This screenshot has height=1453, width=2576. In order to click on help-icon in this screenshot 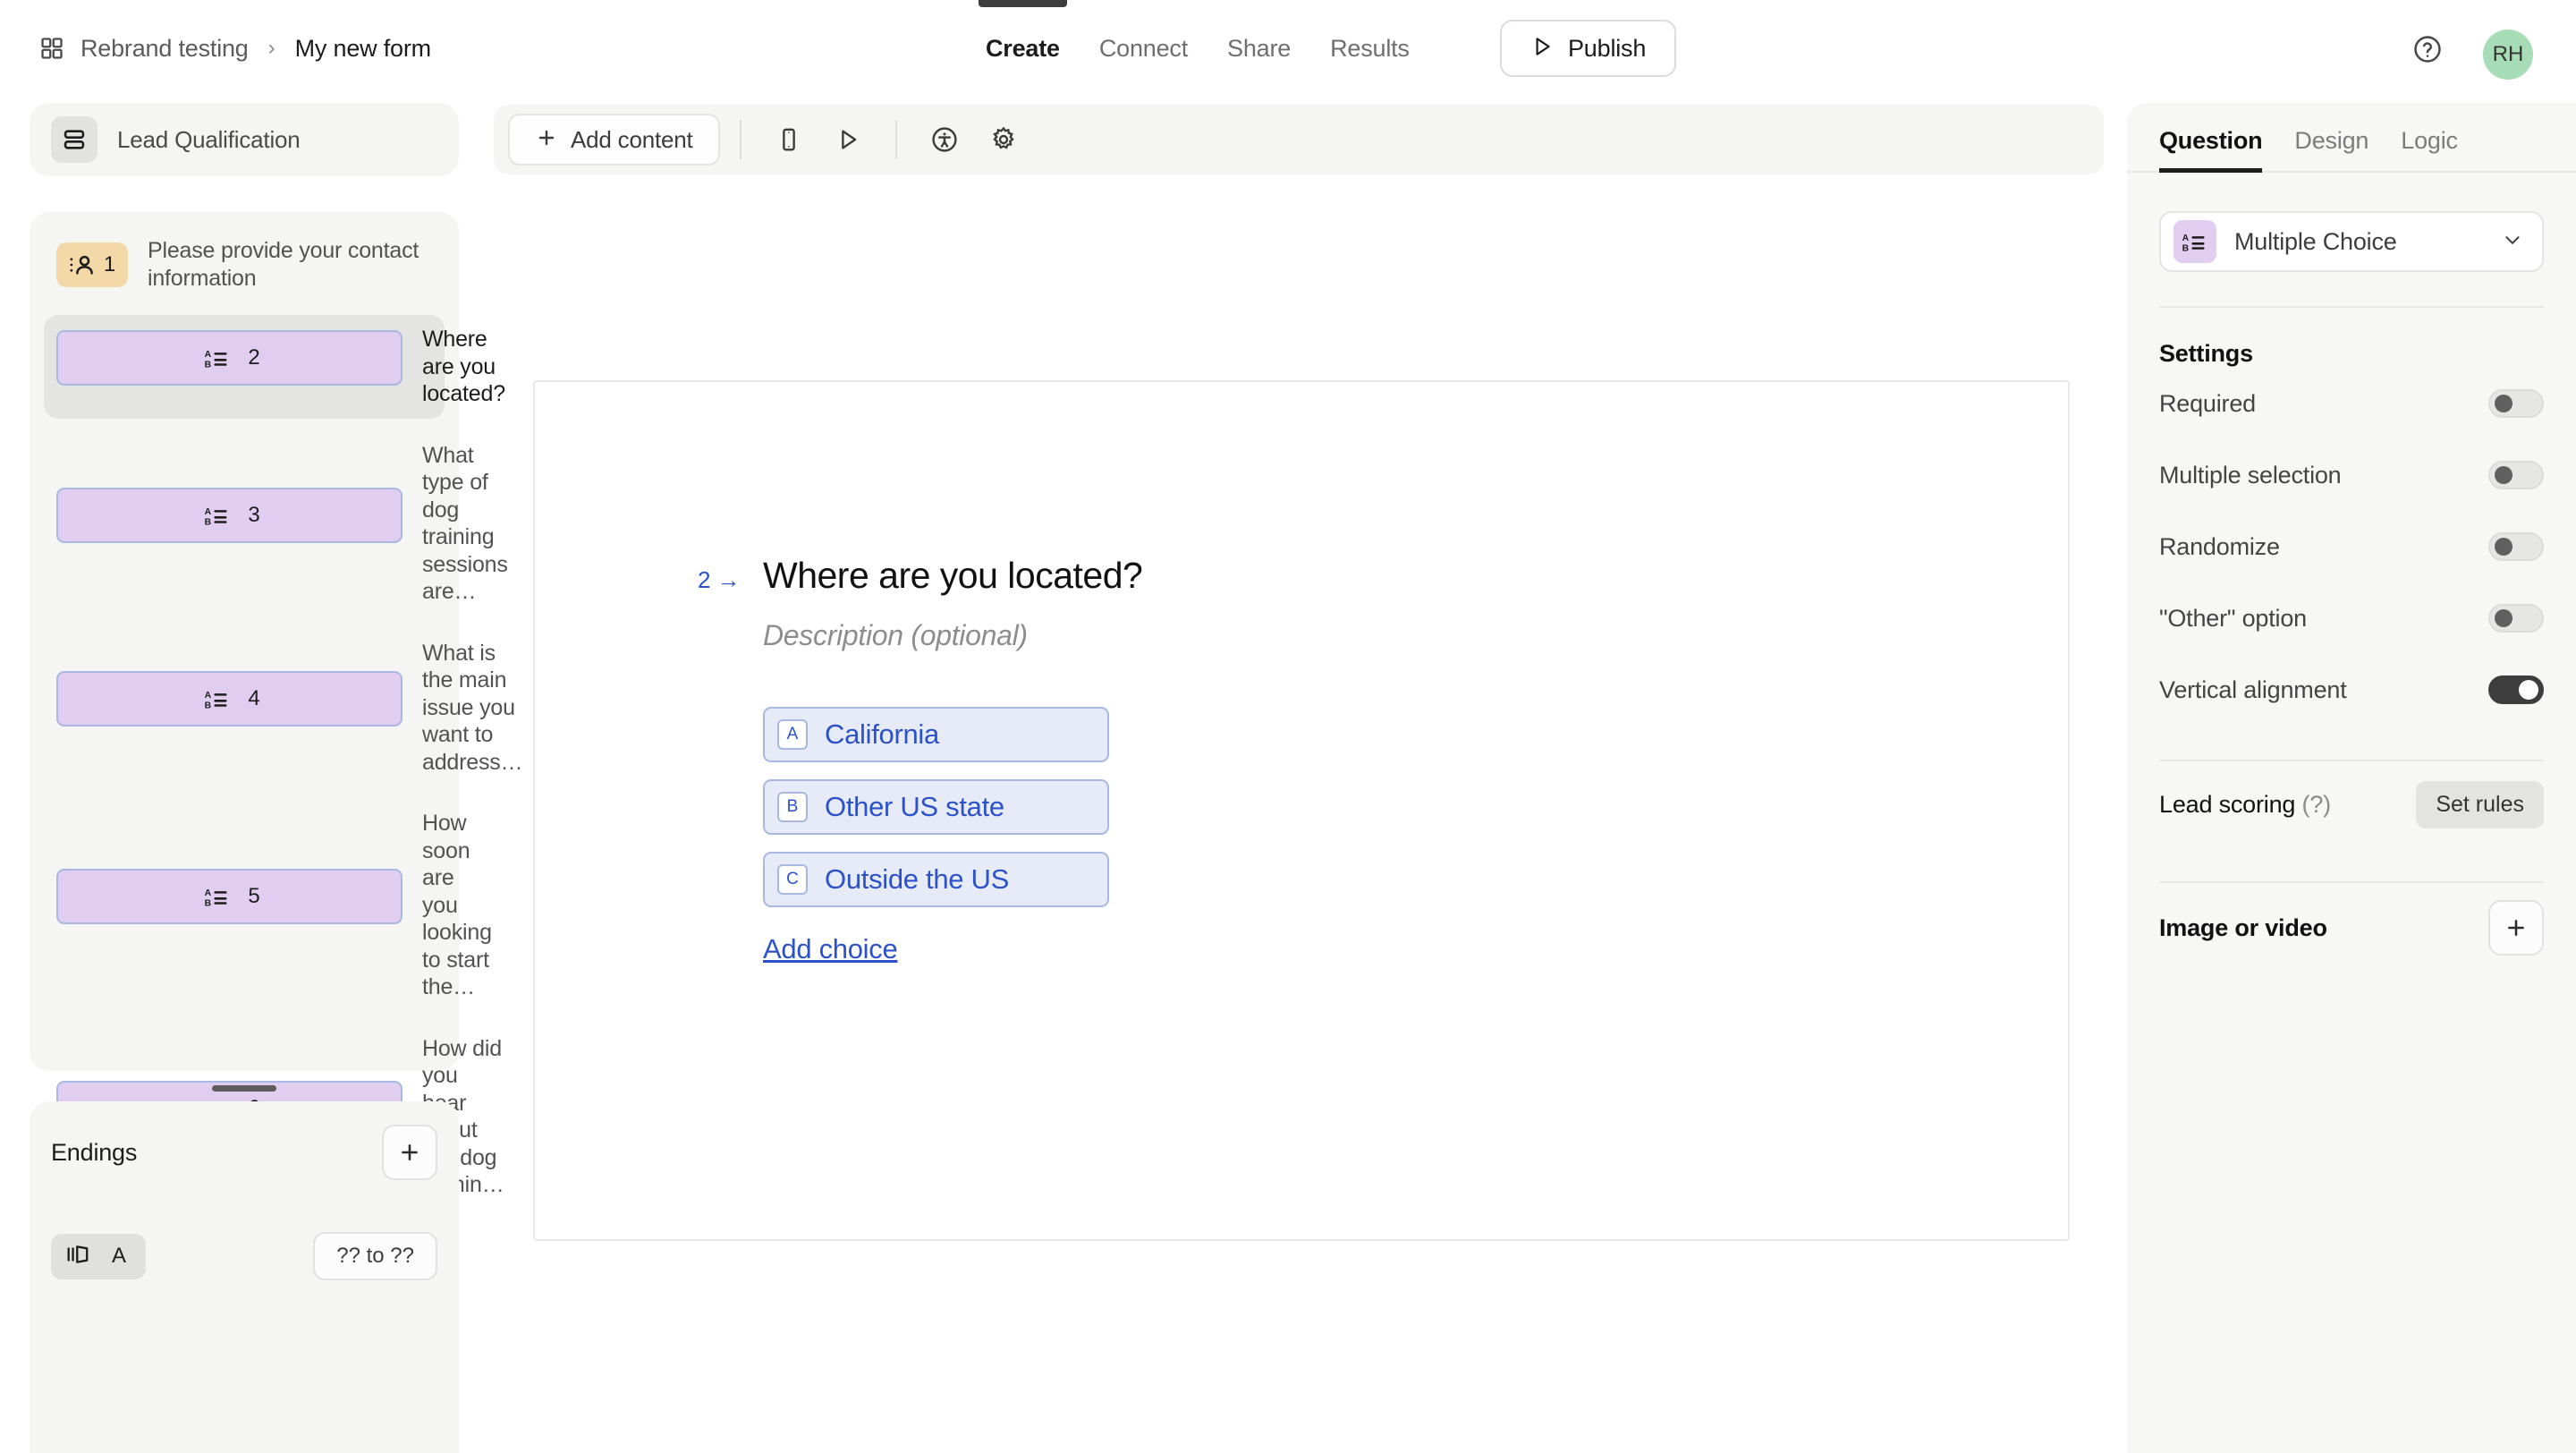, I will do `click(2427, 49)`.